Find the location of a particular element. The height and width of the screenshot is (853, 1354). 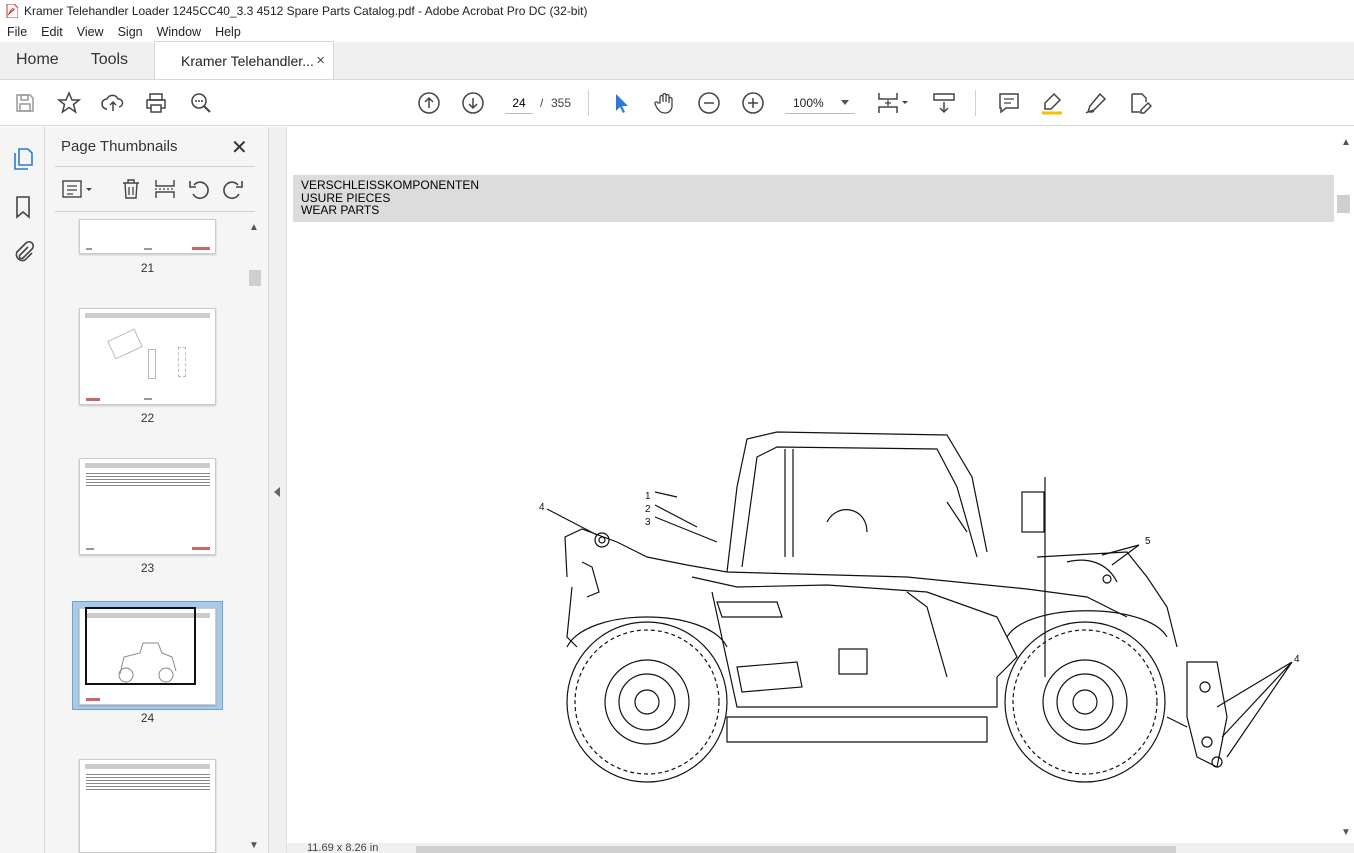

save-icon is located at coordinates (25, 103).